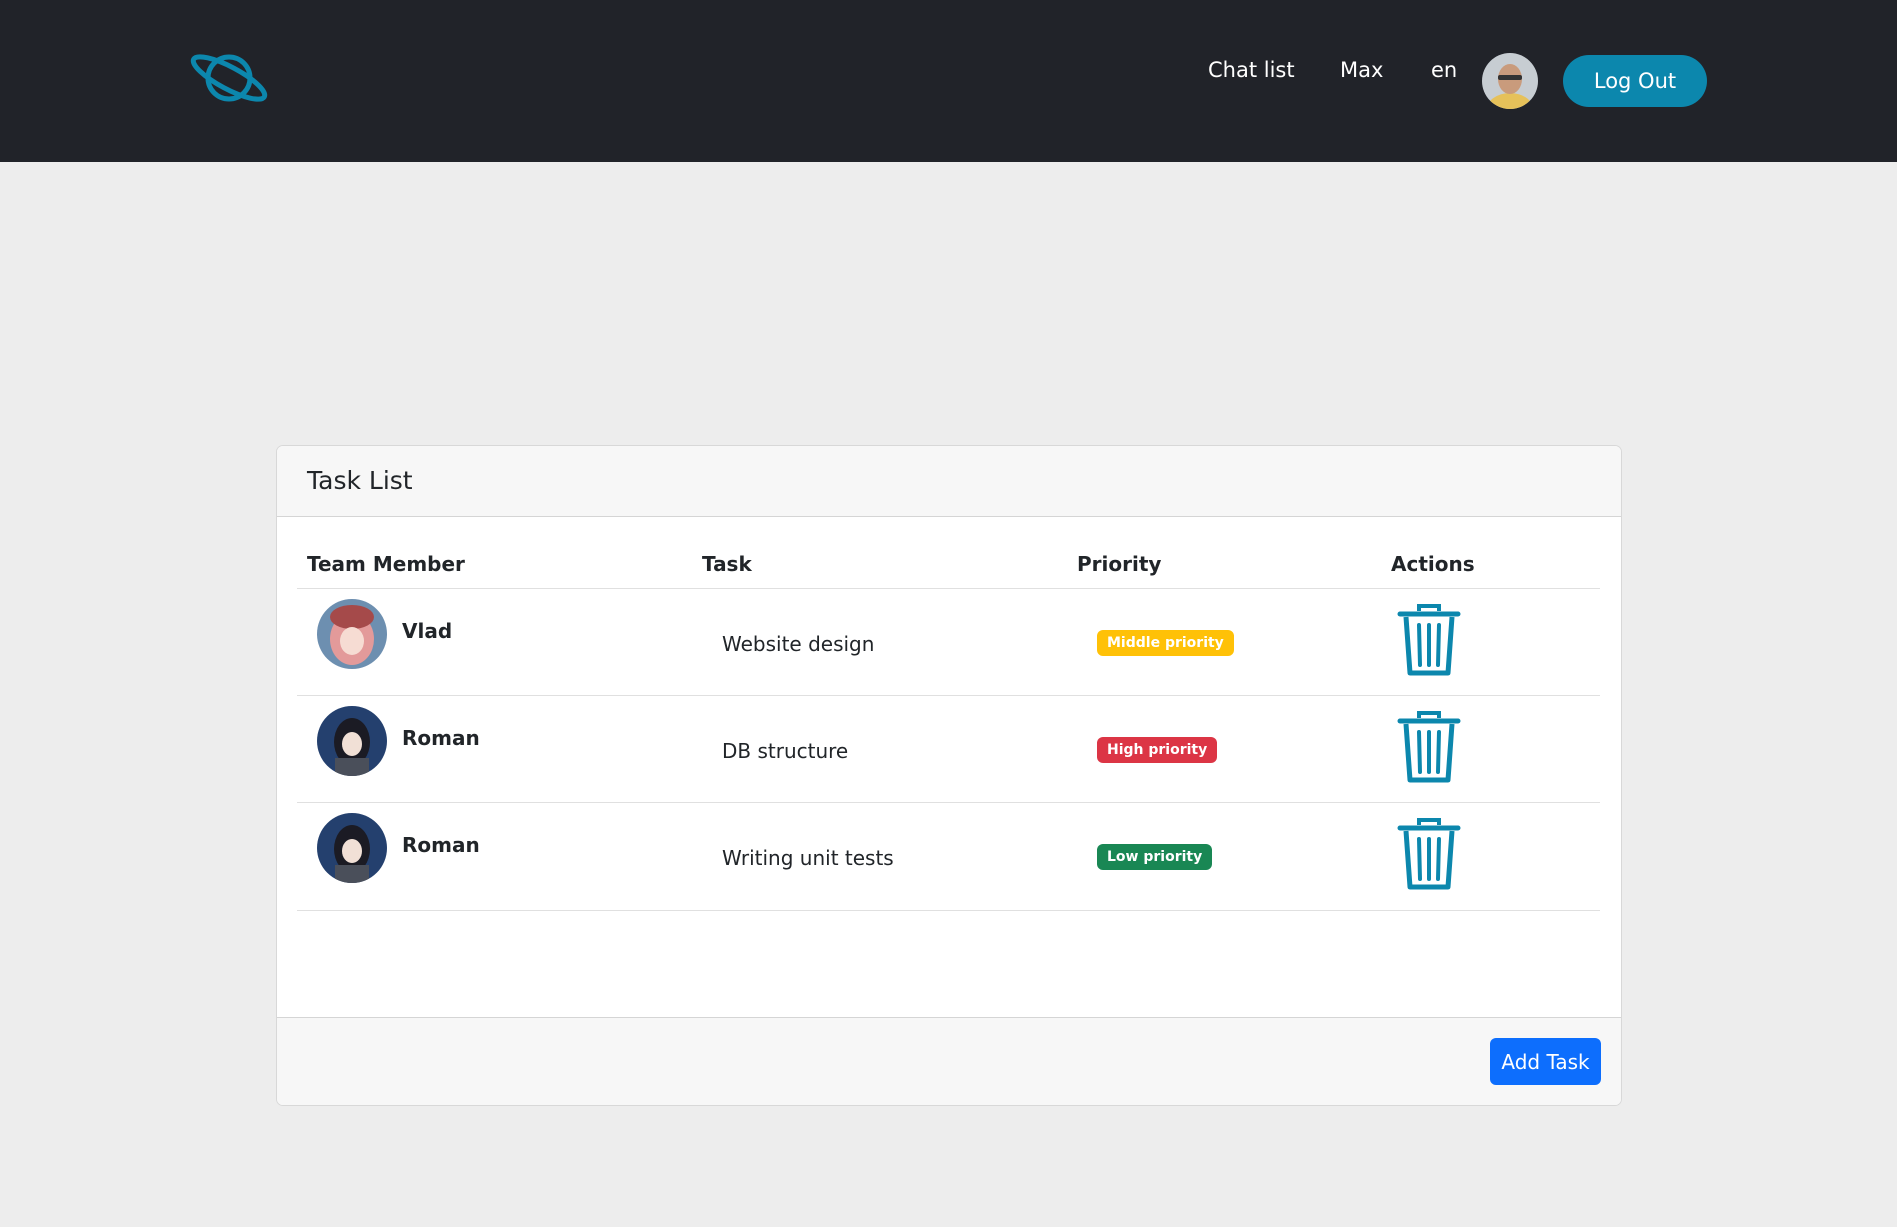 The height and width of the screenshot is (1227, 1897). I want to click on user-avatar, so click(1510, 81).